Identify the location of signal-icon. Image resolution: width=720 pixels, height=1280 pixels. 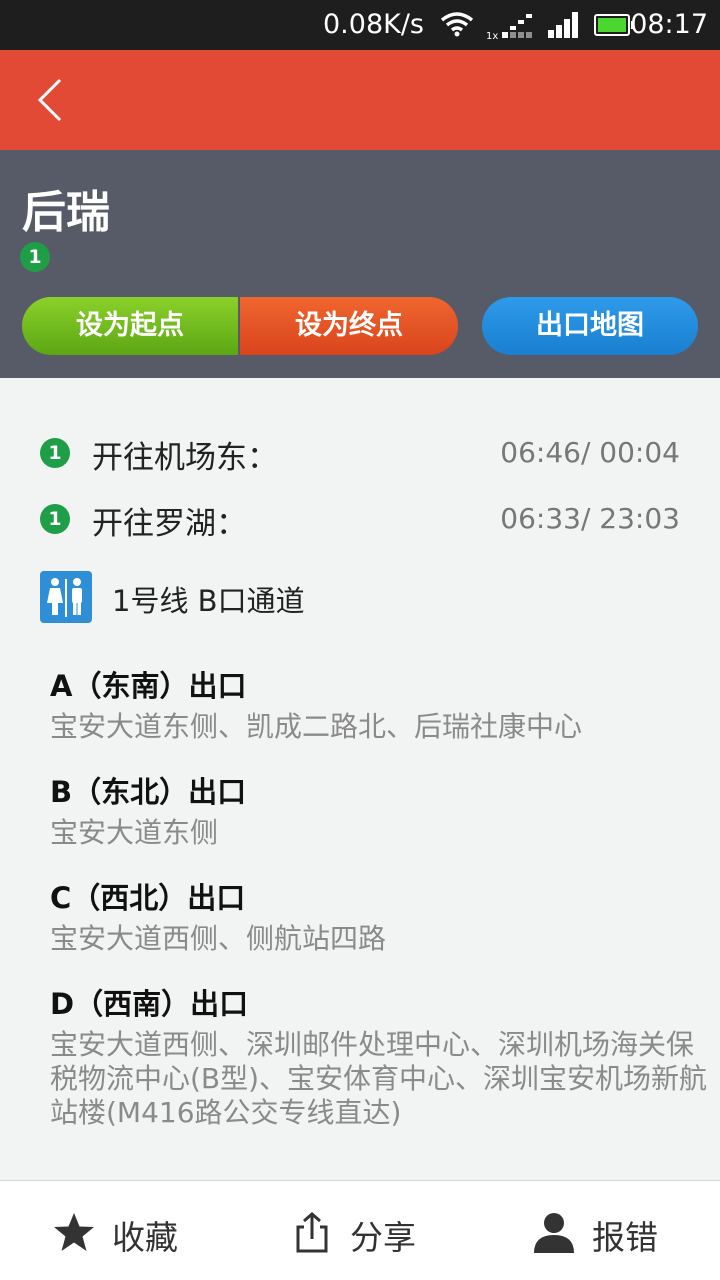
(563, 25).